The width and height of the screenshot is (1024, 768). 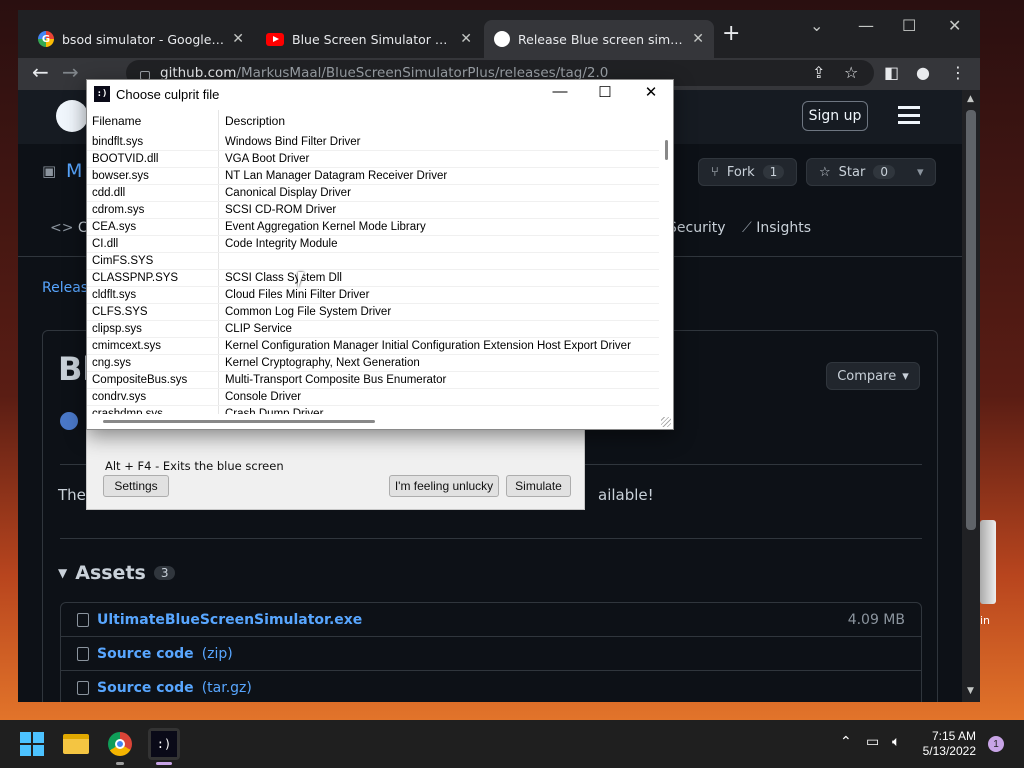 What do you see at coordinates (380, 421) in the screenshot?
I see `list-horizontal-scrollbar` at bounding box center [380, 421].